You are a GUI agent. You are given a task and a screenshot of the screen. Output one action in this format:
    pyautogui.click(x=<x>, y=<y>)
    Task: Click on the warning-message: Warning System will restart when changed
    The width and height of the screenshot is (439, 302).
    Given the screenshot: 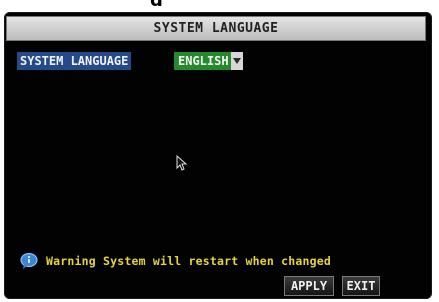 What is the action you would take?
    pyautogui.click(x=175, y=261)
    